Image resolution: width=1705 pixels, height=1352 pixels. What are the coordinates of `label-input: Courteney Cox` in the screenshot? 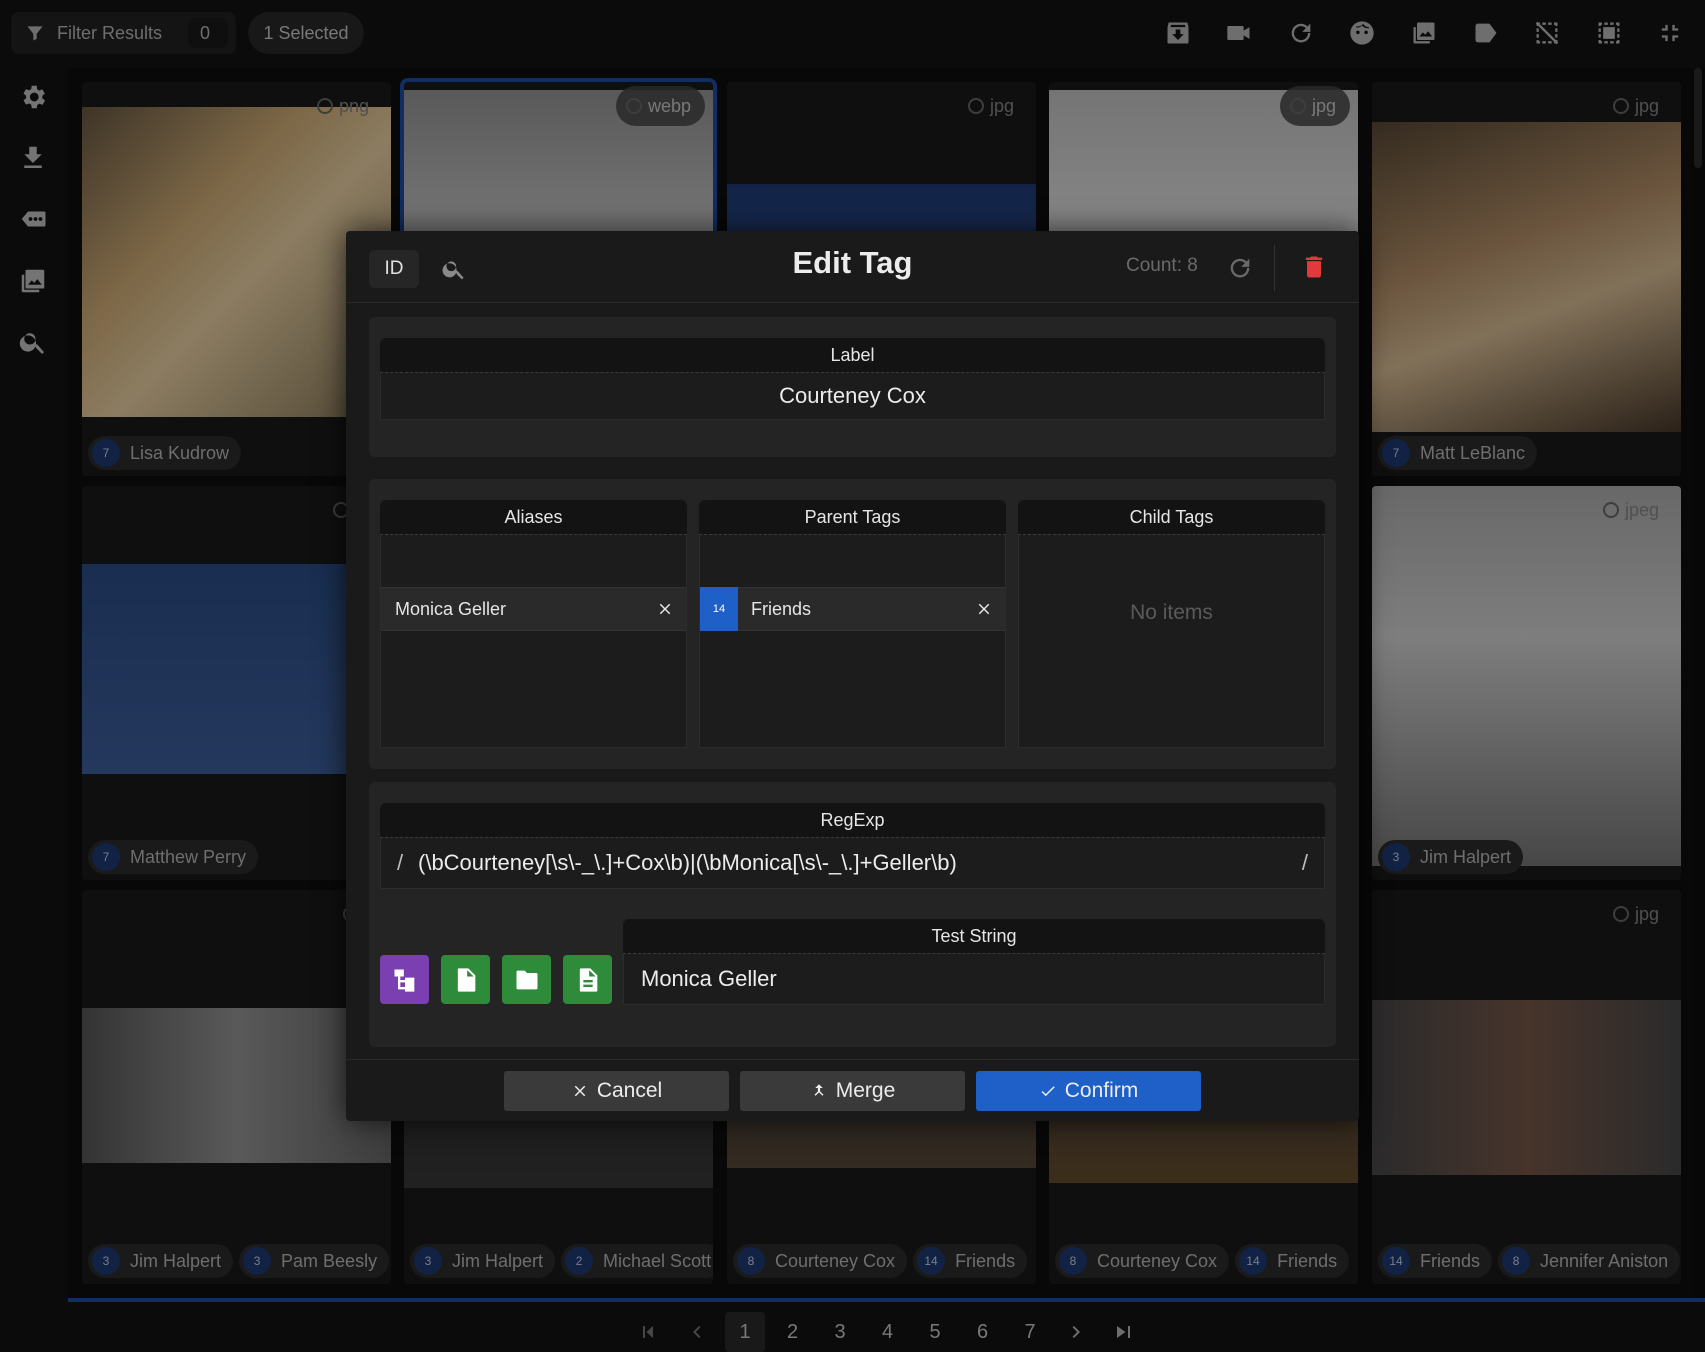 It's located at (852, 396).